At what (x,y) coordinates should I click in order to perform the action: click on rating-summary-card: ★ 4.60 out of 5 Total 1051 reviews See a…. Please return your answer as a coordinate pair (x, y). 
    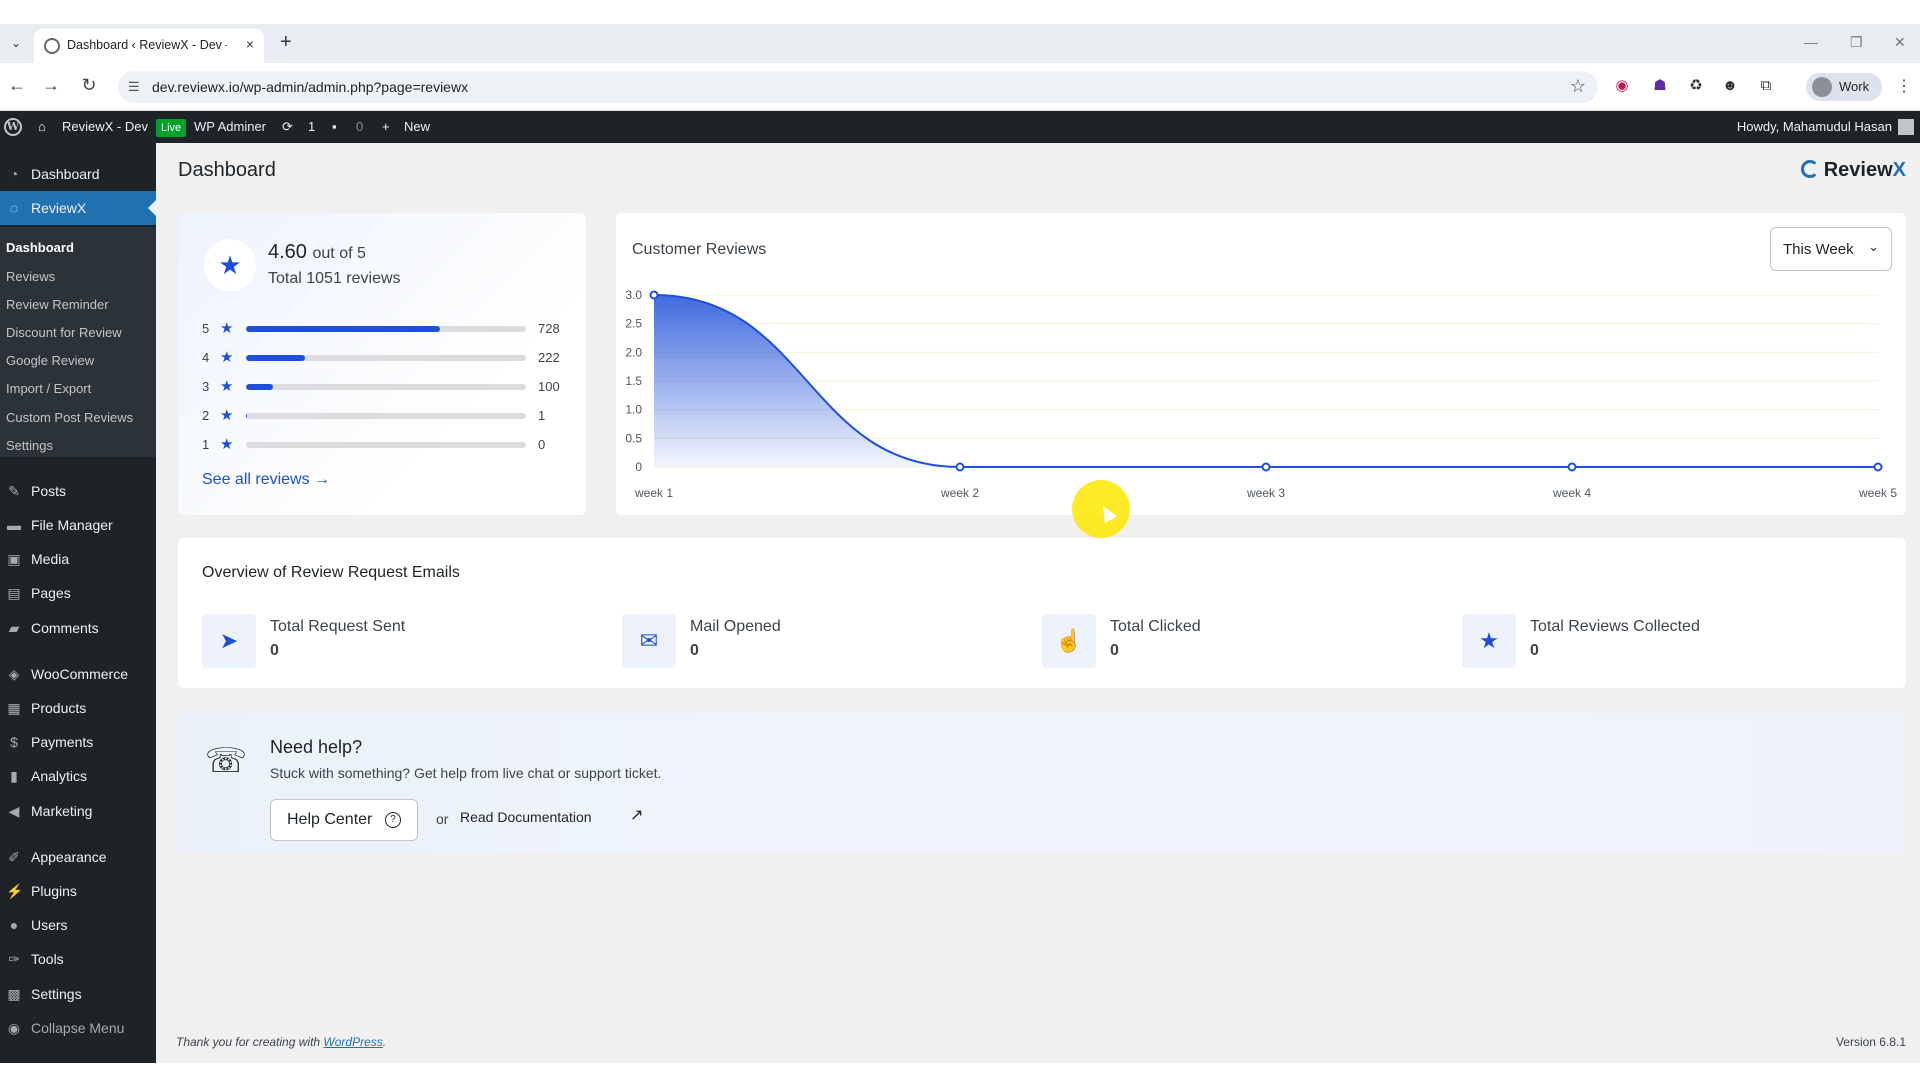
    Looking at the image, I should click on (382, 364).